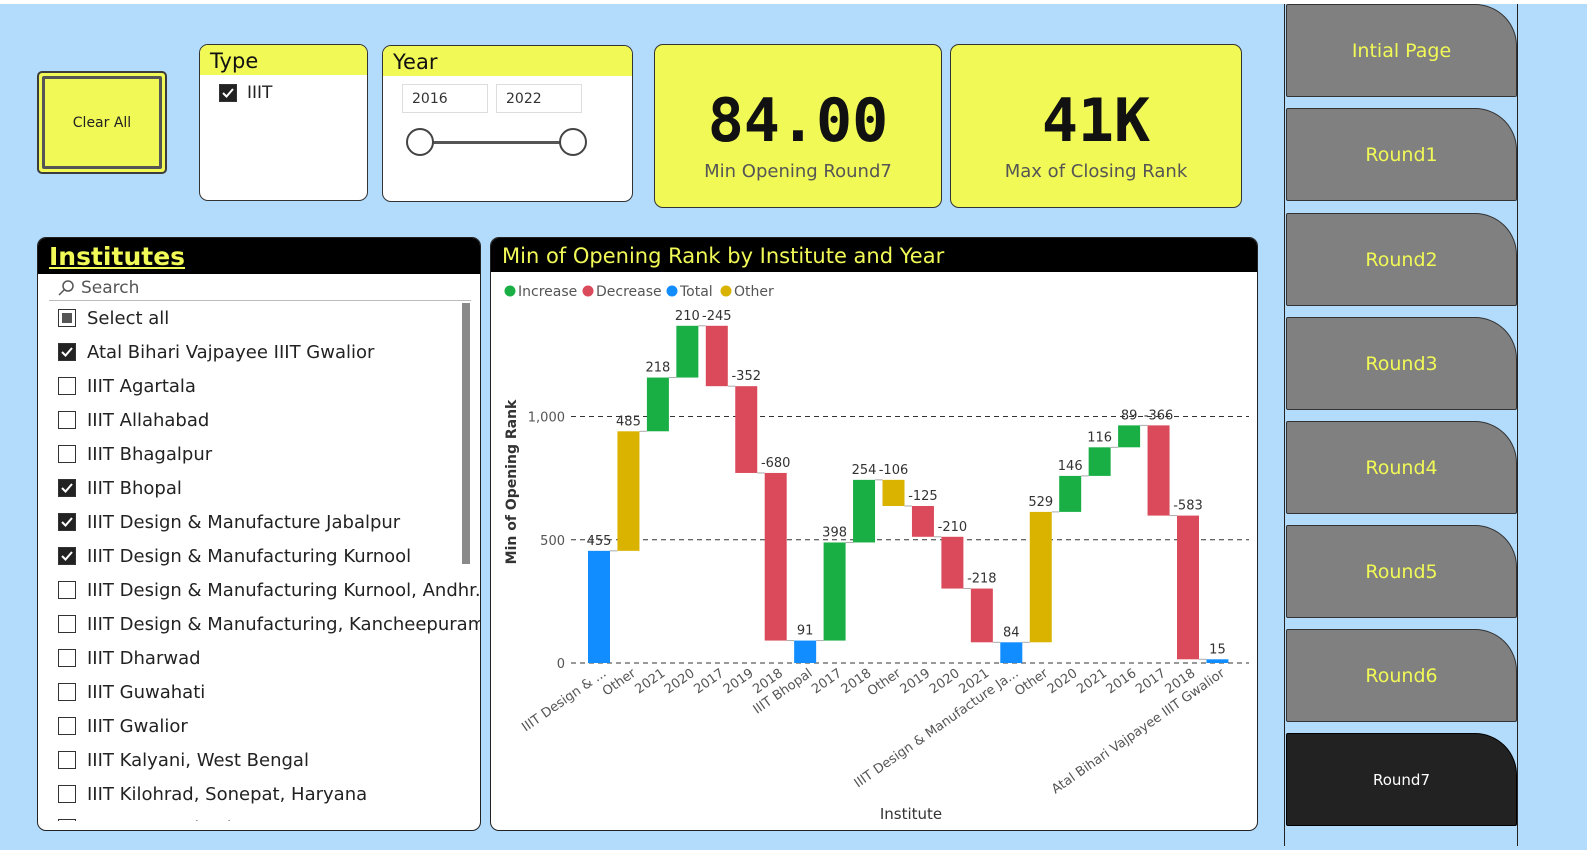 The width and height of the screenshot is (1587, 850). What do you see at coordinates (911, 814) in the screenshot?
I see `x-axis-title: Institute` at bounding box center [911, 814].